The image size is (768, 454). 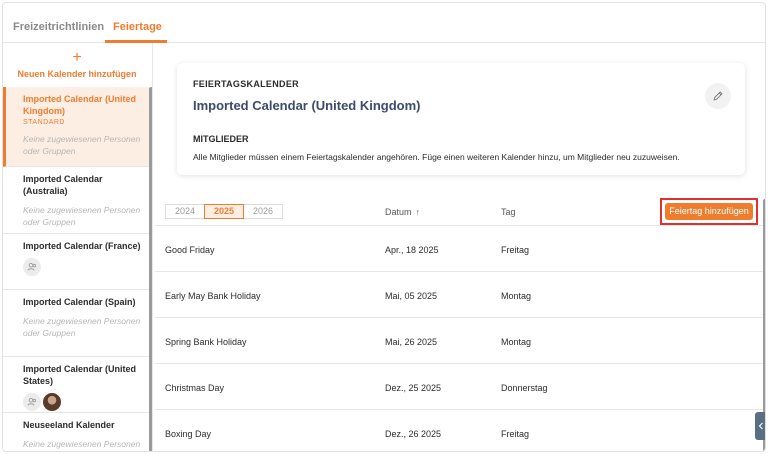 What do you see at coordinates (150, 269) in the screenshot?
I see `sidebar-scrollbar` at bounding box center [150, 269].